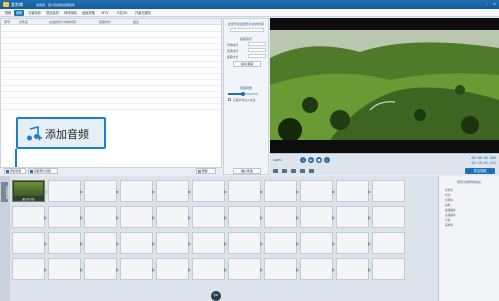 The height and width of the screenshot is (301, 499). What do you see at coordinates (229, 99) in the screenshot?
I see `fade-checkbox` at bounding box center [229, 99].